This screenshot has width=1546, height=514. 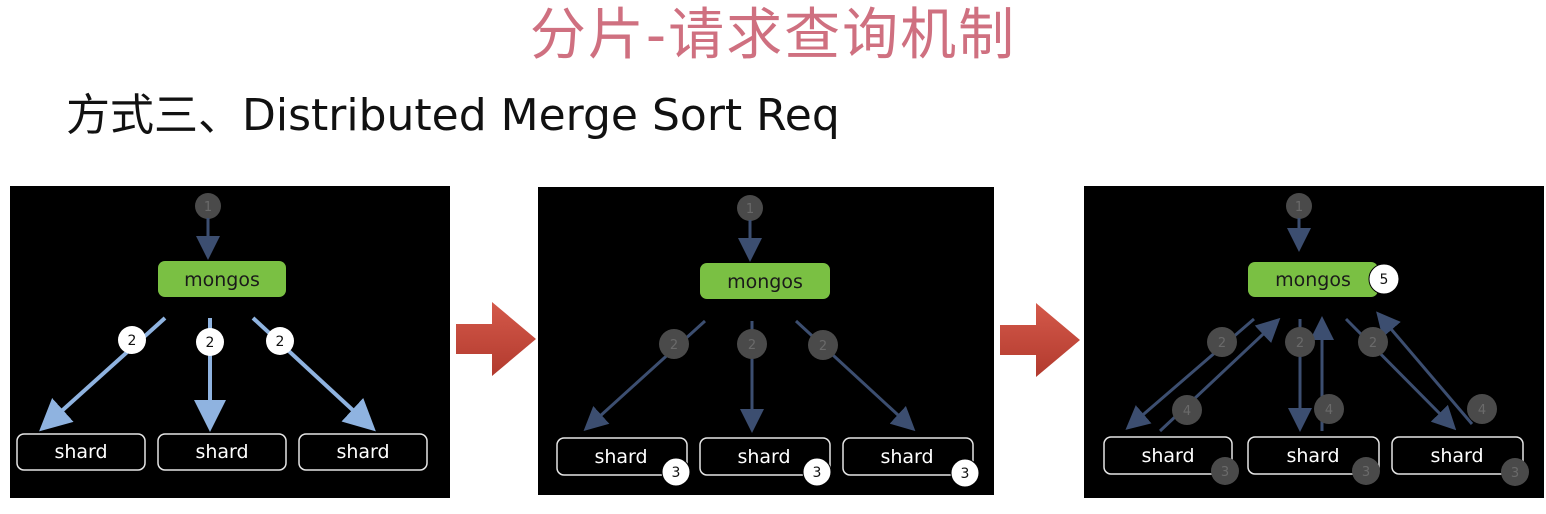 I want to click on page-subtitle: 方式三、Distributed Merge Sort Req, so click(x=453, y=115).